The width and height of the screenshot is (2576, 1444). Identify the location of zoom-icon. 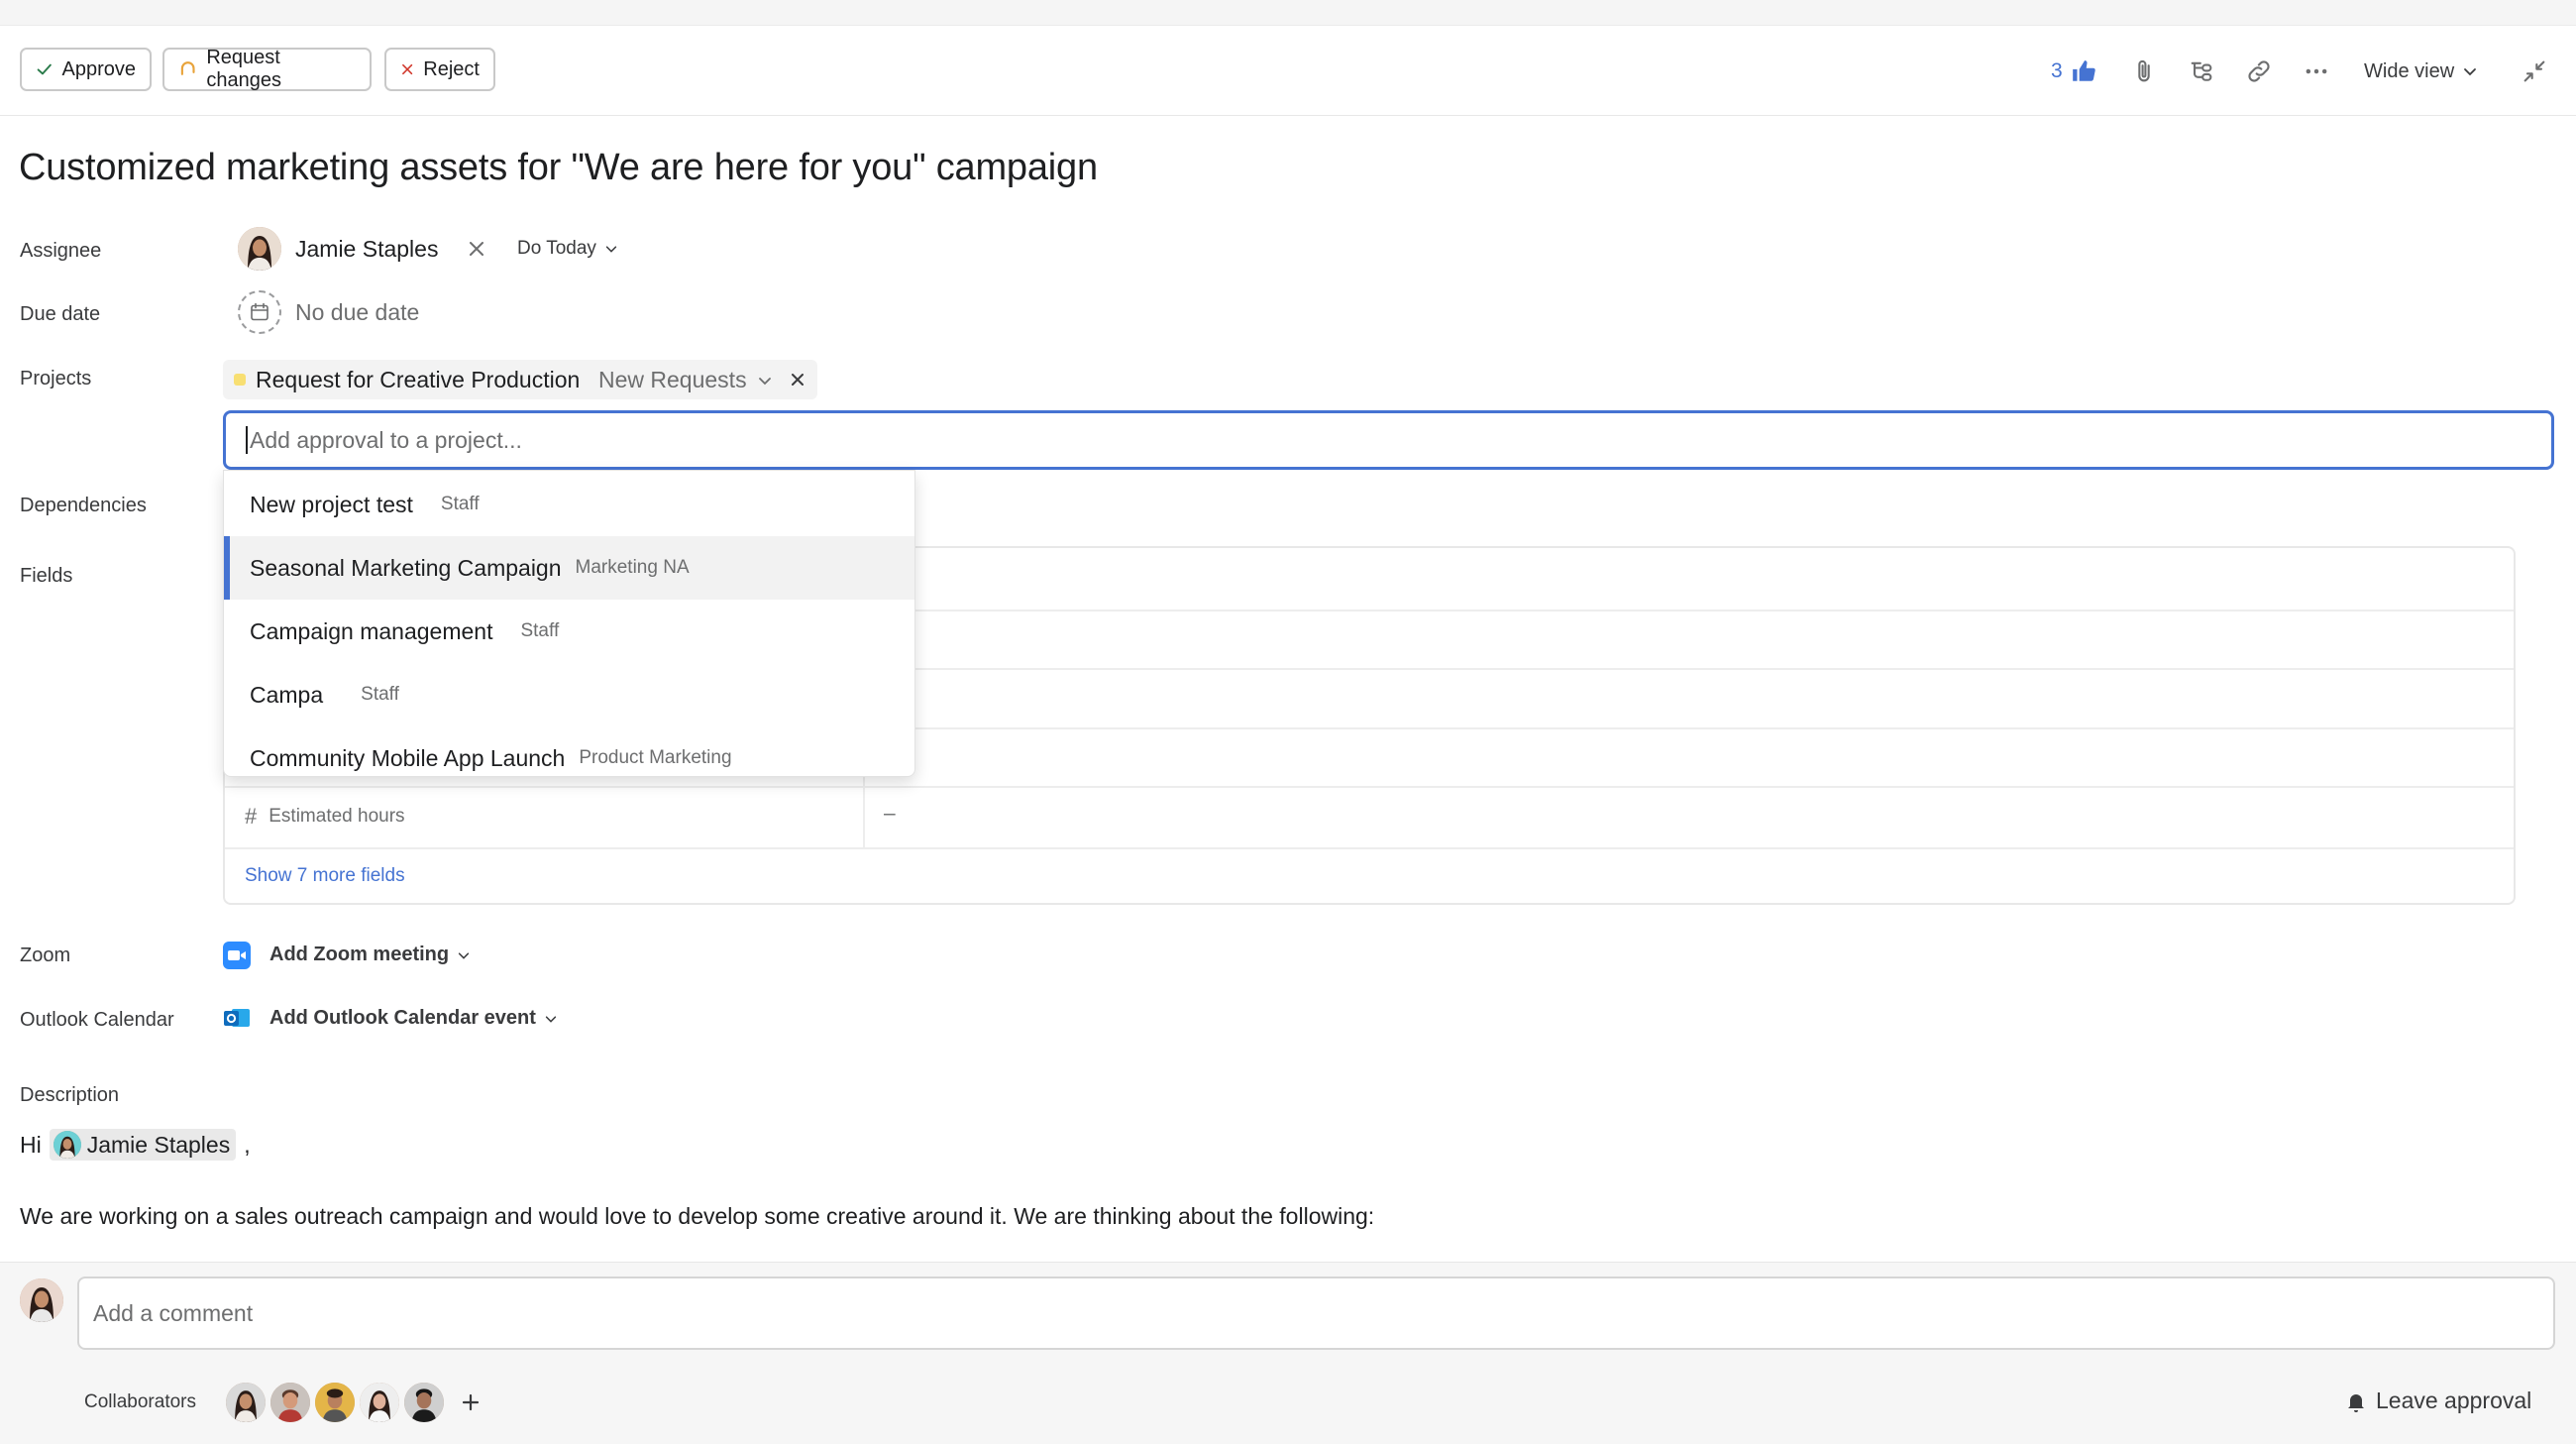
(237, 956).